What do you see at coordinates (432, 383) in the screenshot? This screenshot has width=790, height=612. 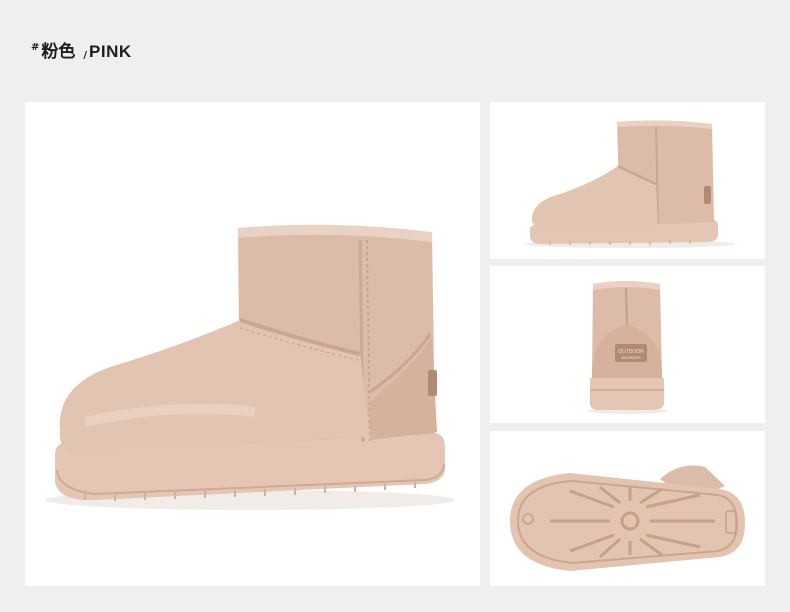 I see `heel-badge` at bounding box center [432, 383].